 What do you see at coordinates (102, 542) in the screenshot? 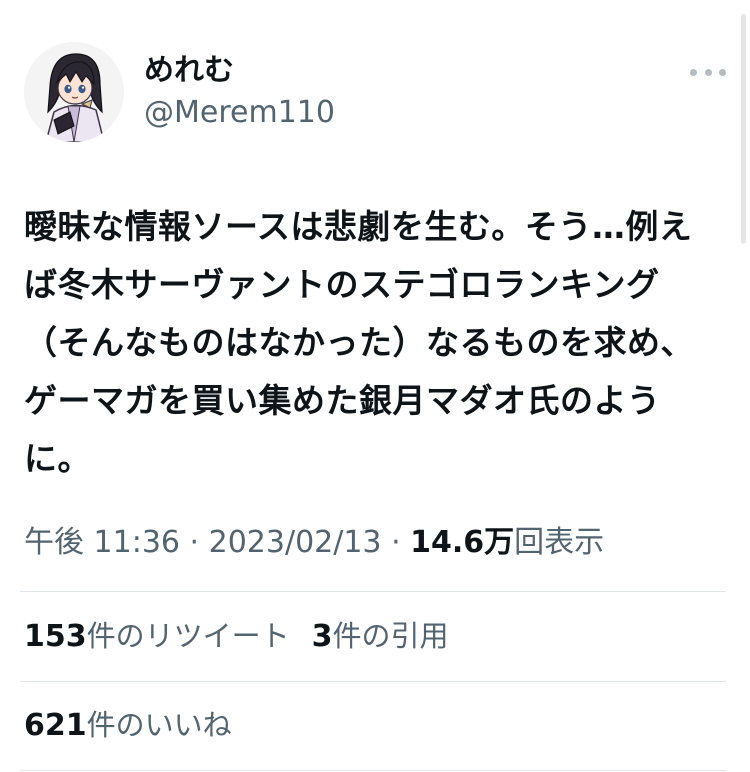
I see `tweet-time: 午後 11:36` at bounding box center [102, 542].